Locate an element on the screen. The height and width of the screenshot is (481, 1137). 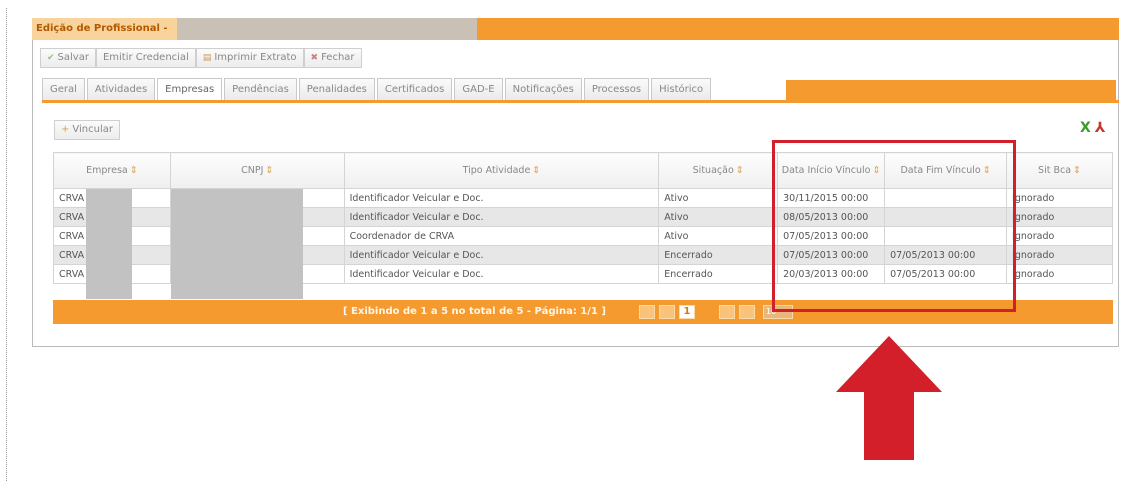
column-header-cnpj: CNPJ ⇕ is located at coordinates (257, 170).